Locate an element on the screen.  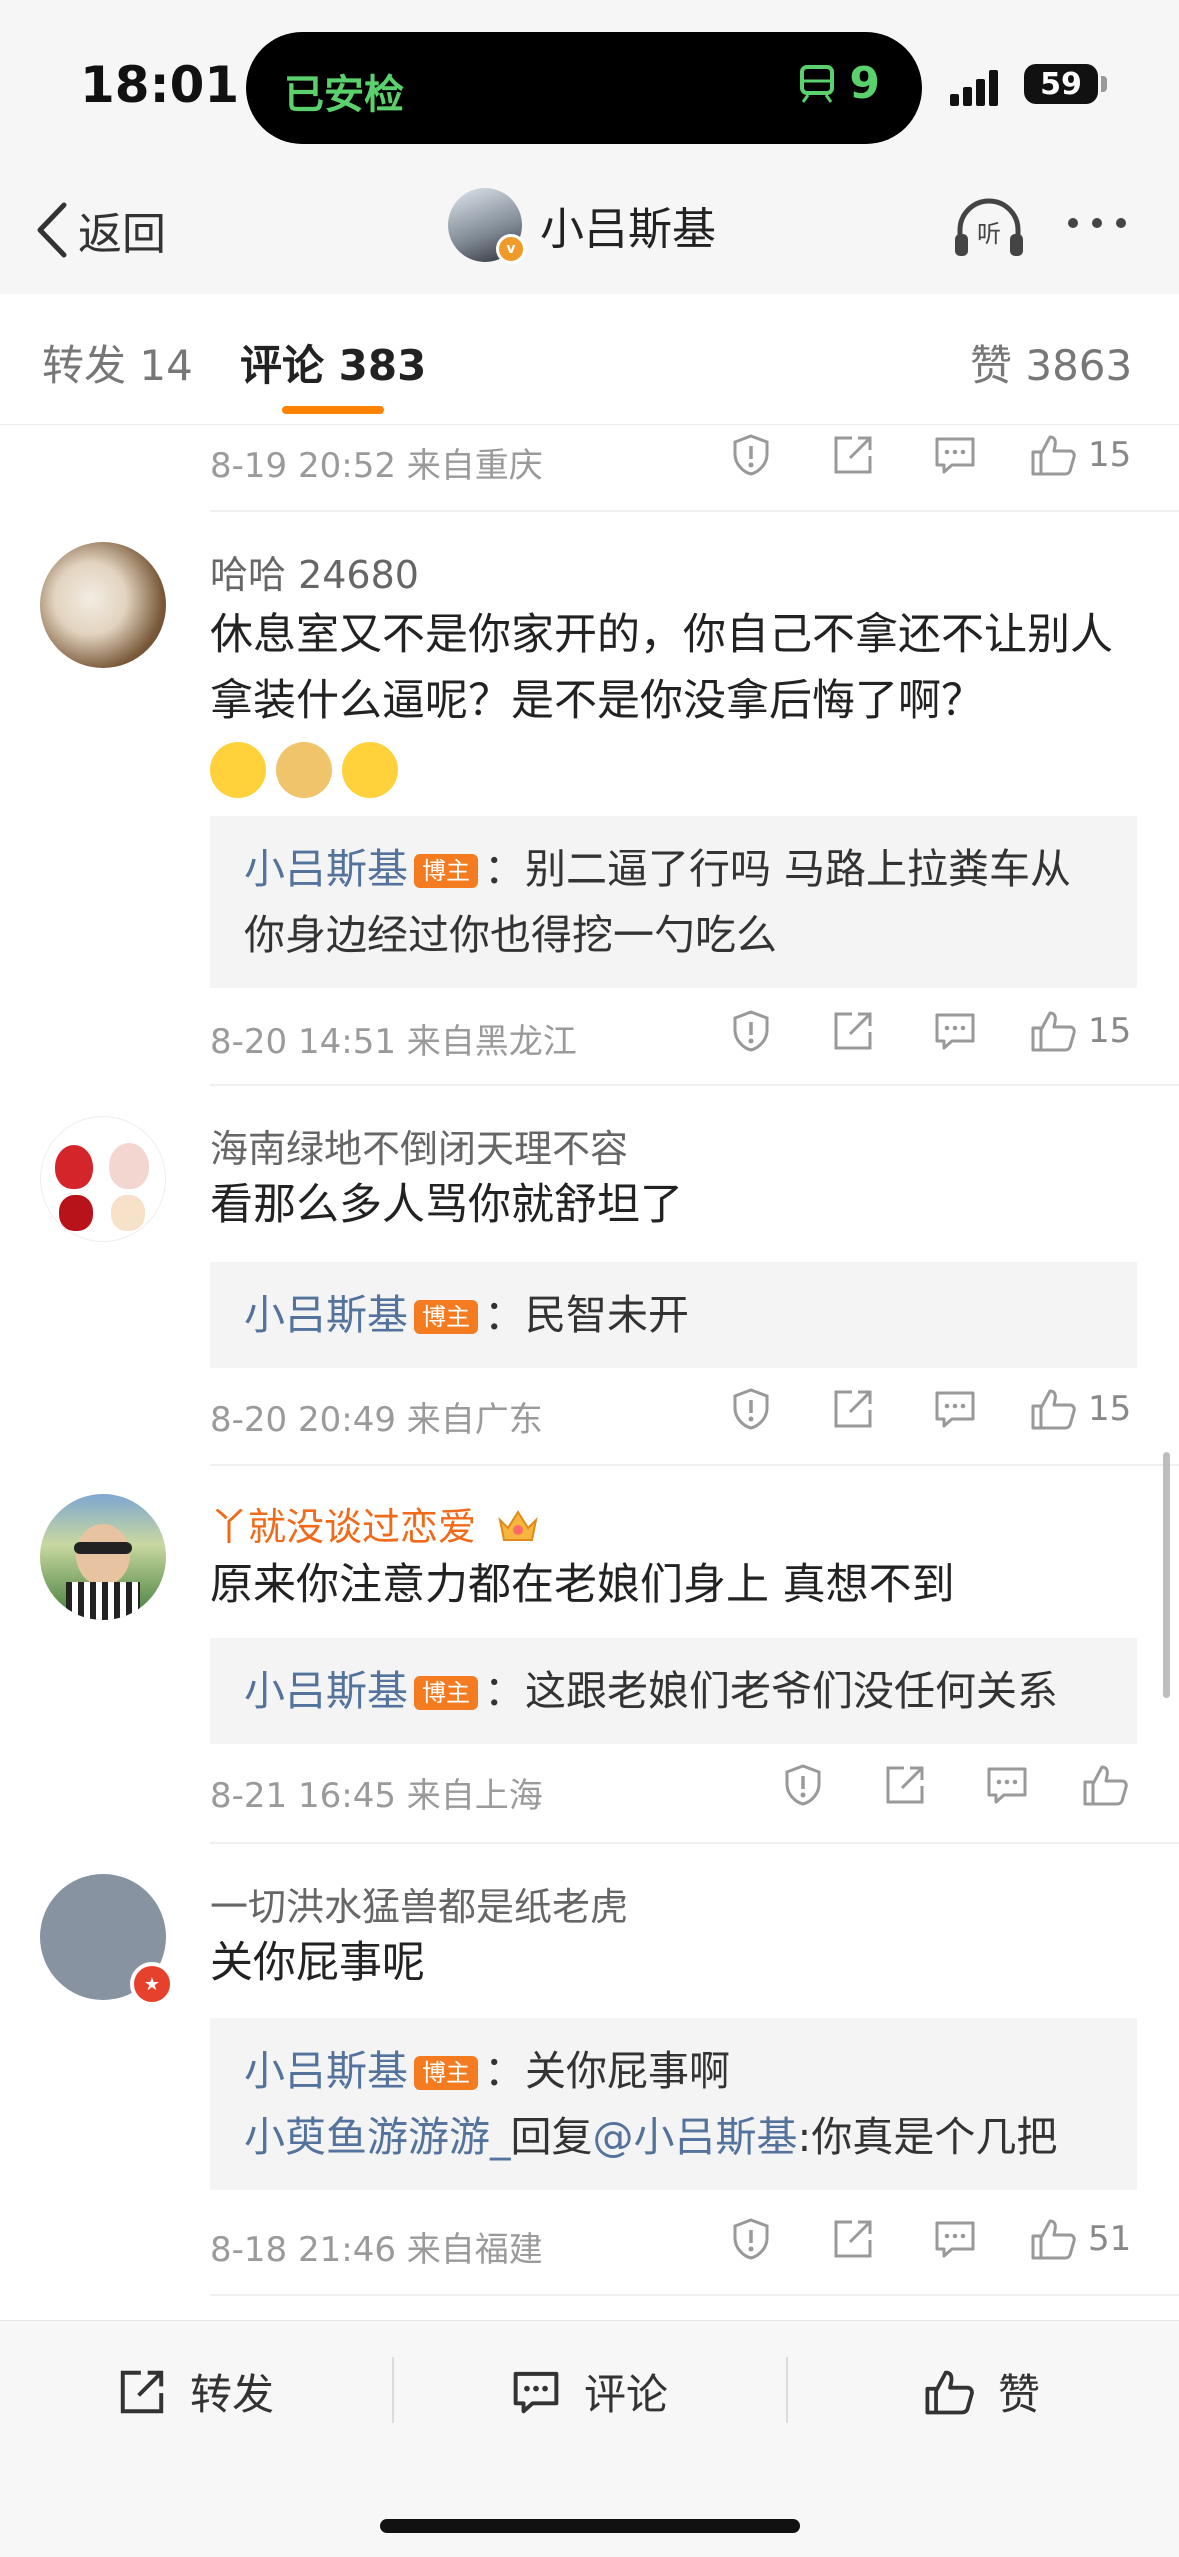
home-indicator is located at coordinates (590, 2526).